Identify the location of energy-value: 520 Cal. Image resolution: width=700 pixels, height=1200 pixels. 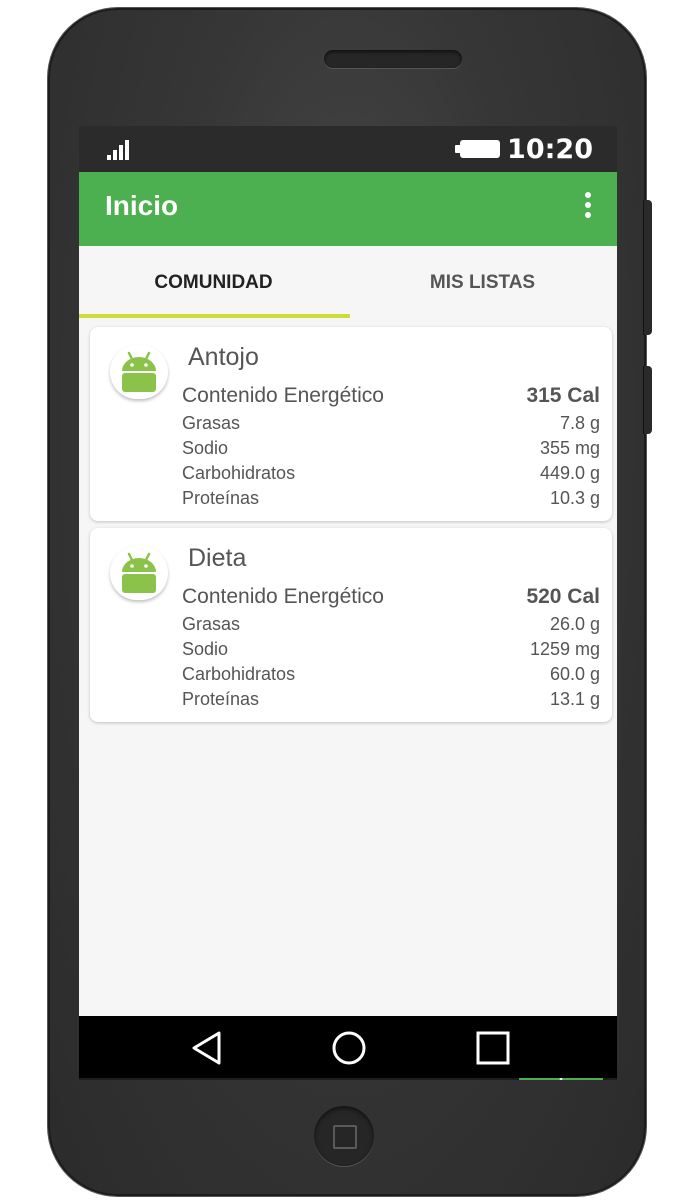
(563, 596).